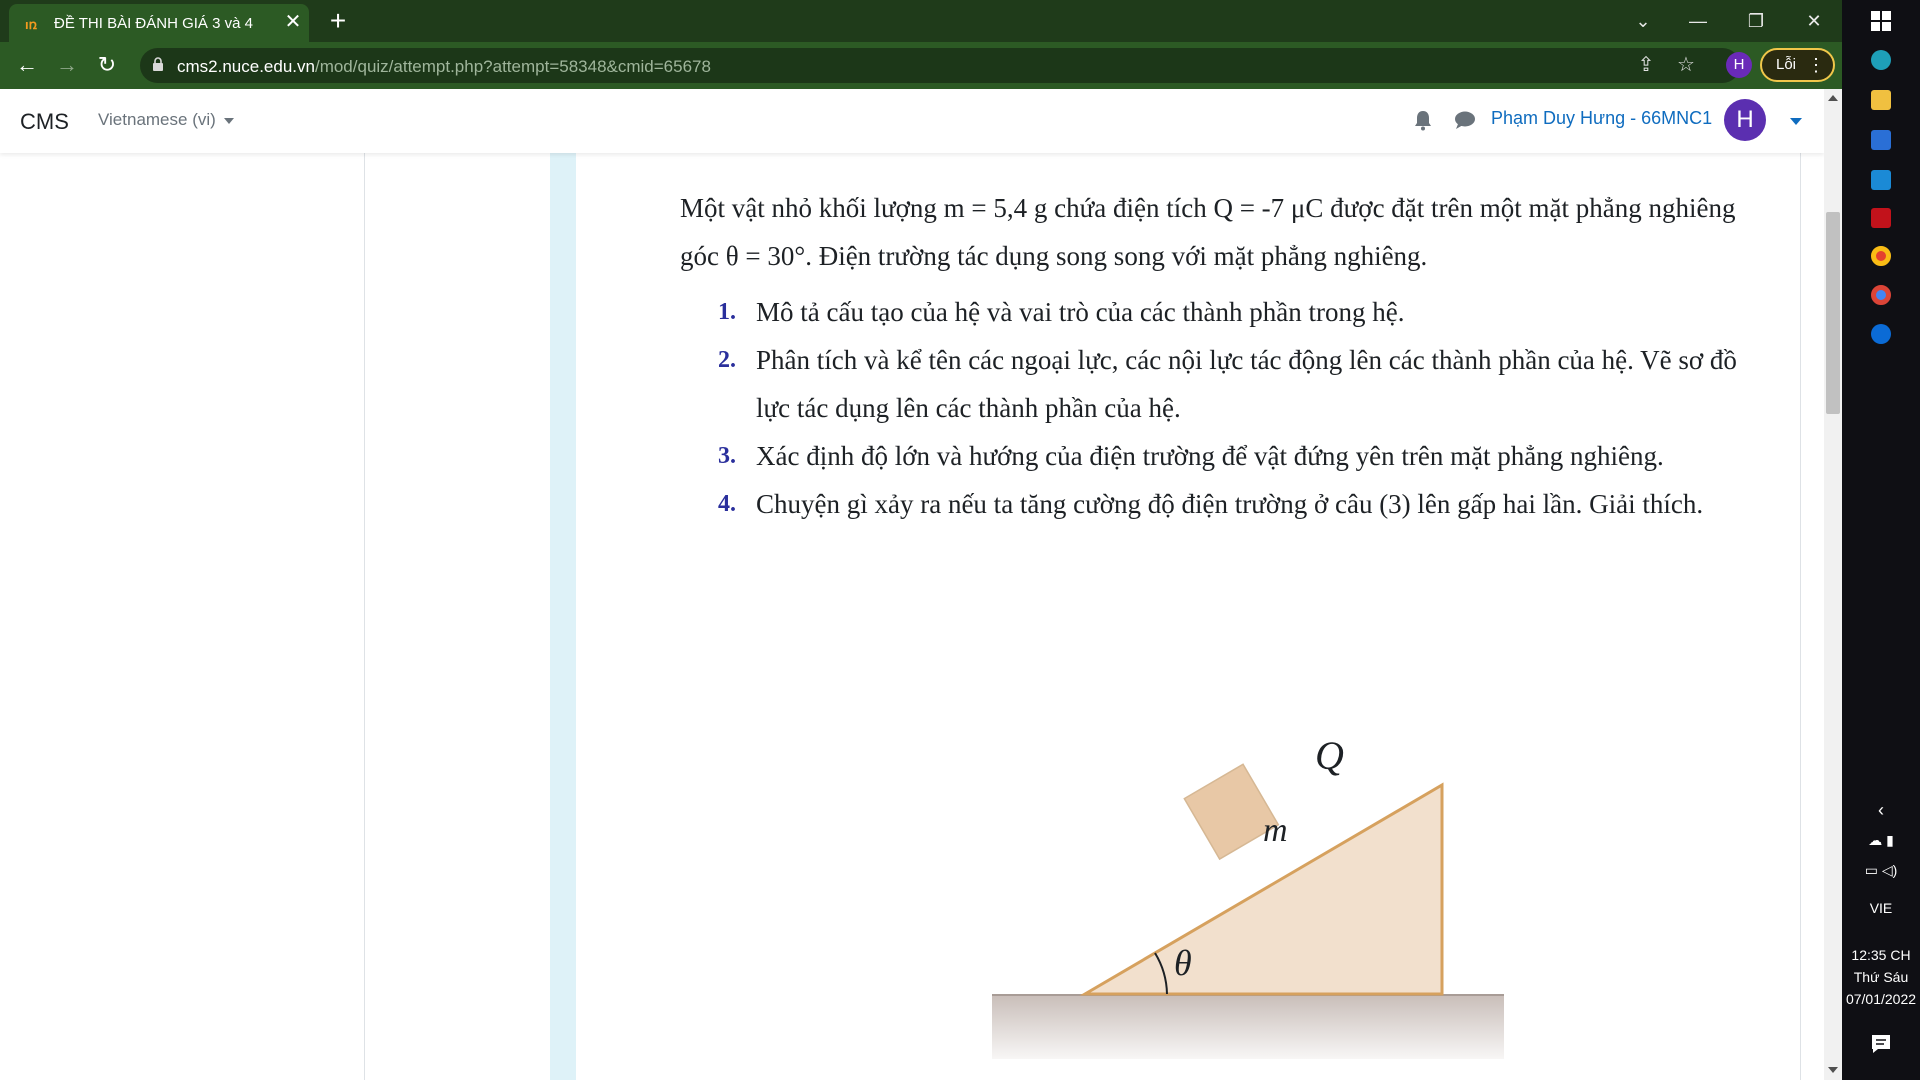 Image resolution: width=1920 pixels, height=1080 pixels. What do you see at coordinates (1465, 120) in the screenshot?
I see `messages-chat-icon` at bounding box center [1465, 120].